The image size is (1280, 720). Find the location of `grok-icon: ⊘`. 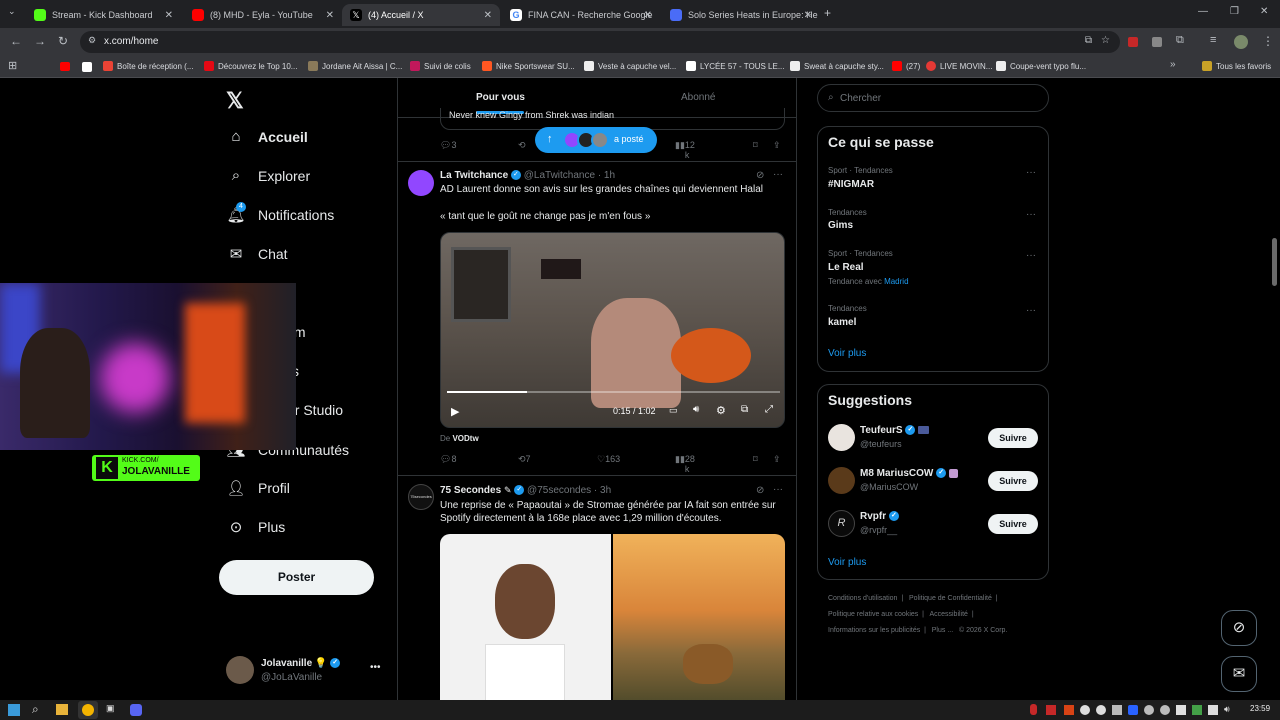

grok-icon: ⊘ is located at coordinates (1239, 628).